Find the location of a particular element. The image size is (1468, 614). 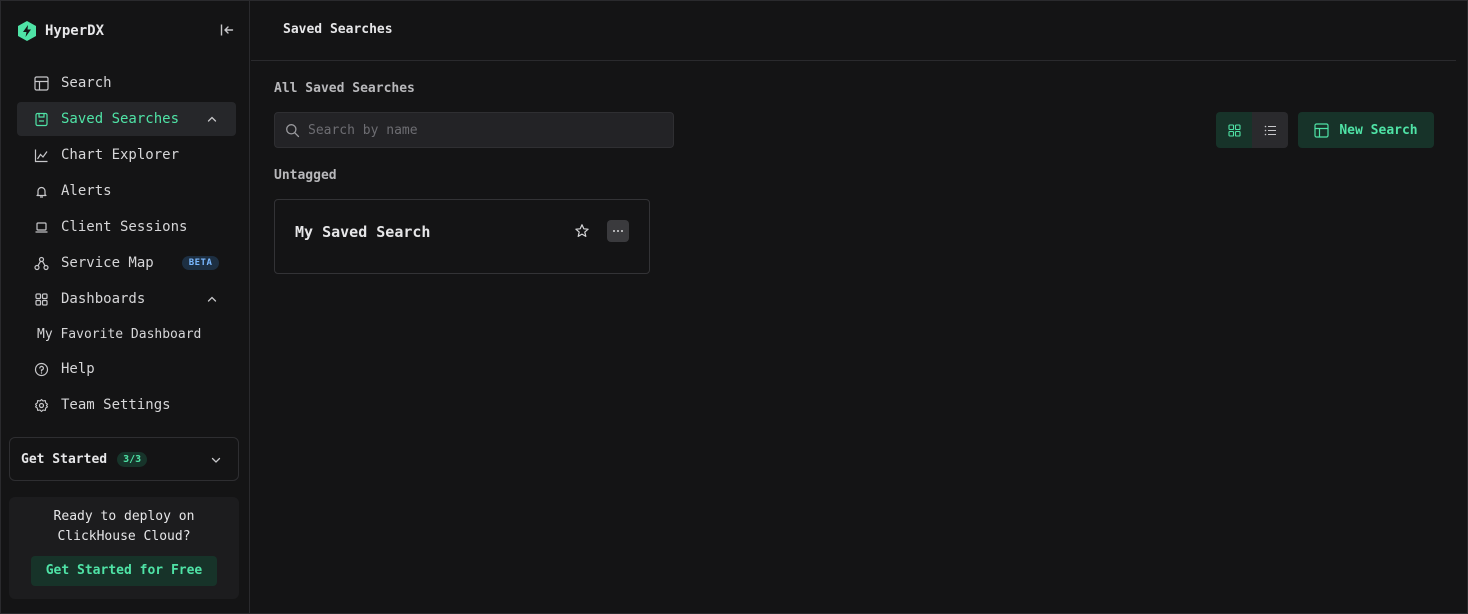

chevron-down-icon is located at coordinates (216, 460).